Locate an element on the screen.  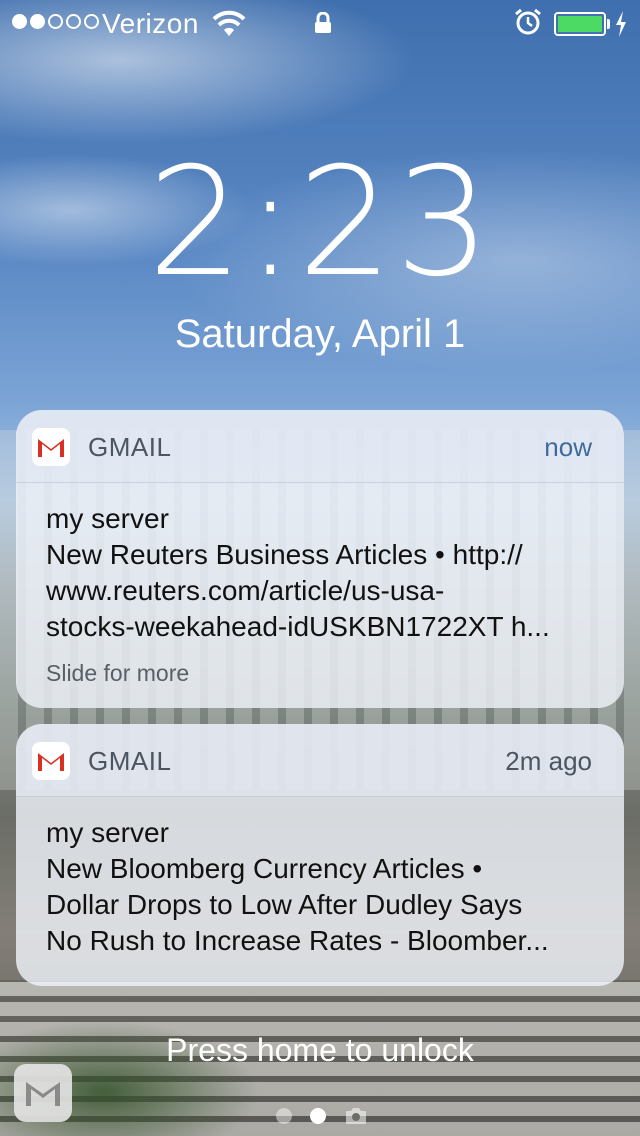
bolt-icon is located at coordinates (621, 24).